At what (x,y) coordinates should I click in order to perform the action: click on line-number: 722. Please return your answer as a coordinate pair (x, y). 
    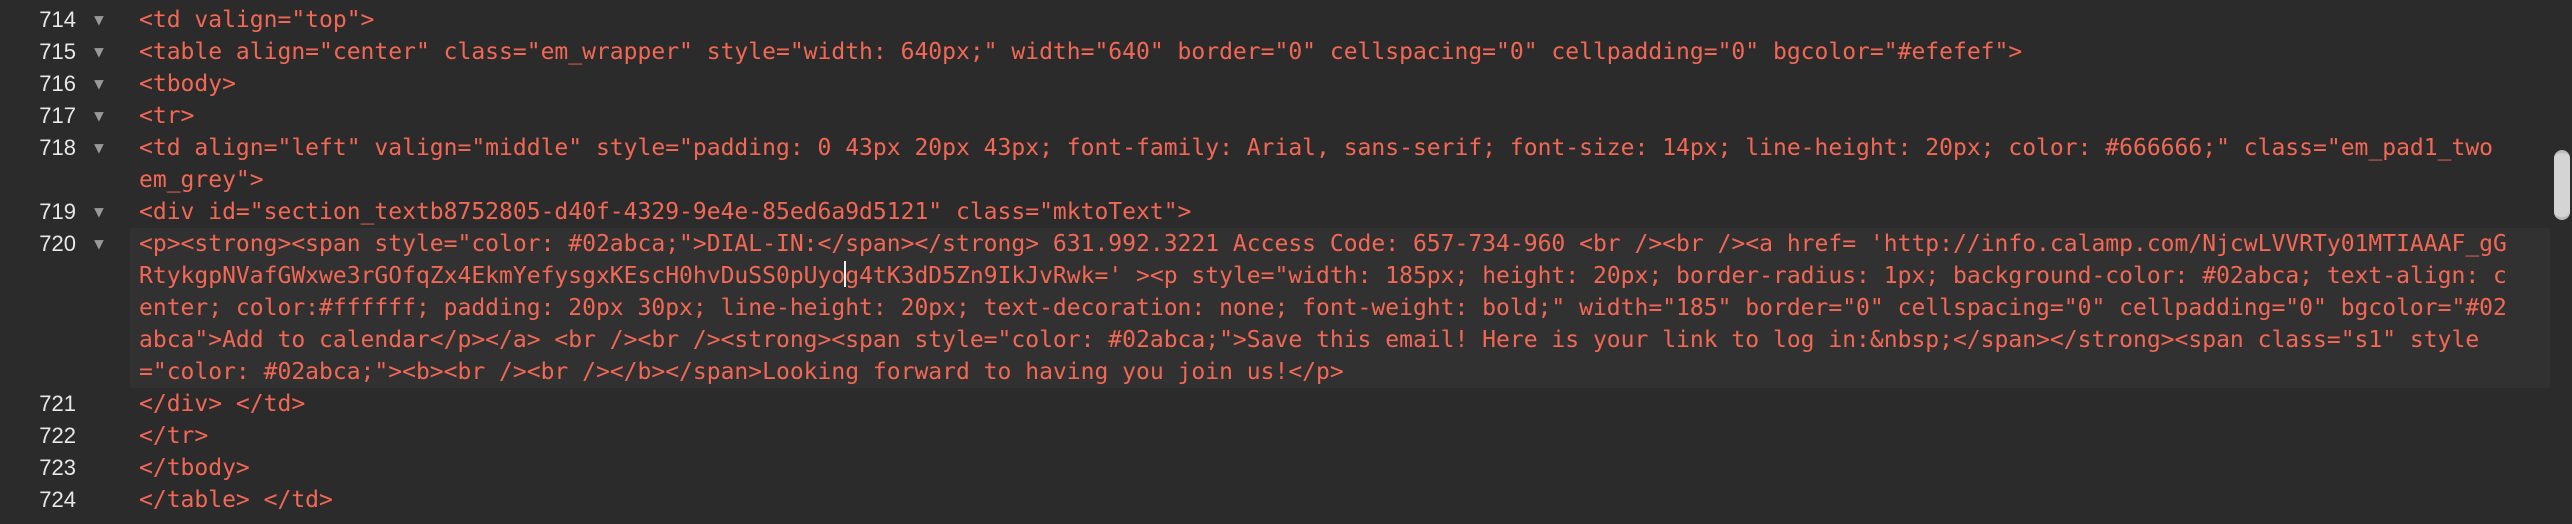
    Looking at the image, I should click on (57, 435).